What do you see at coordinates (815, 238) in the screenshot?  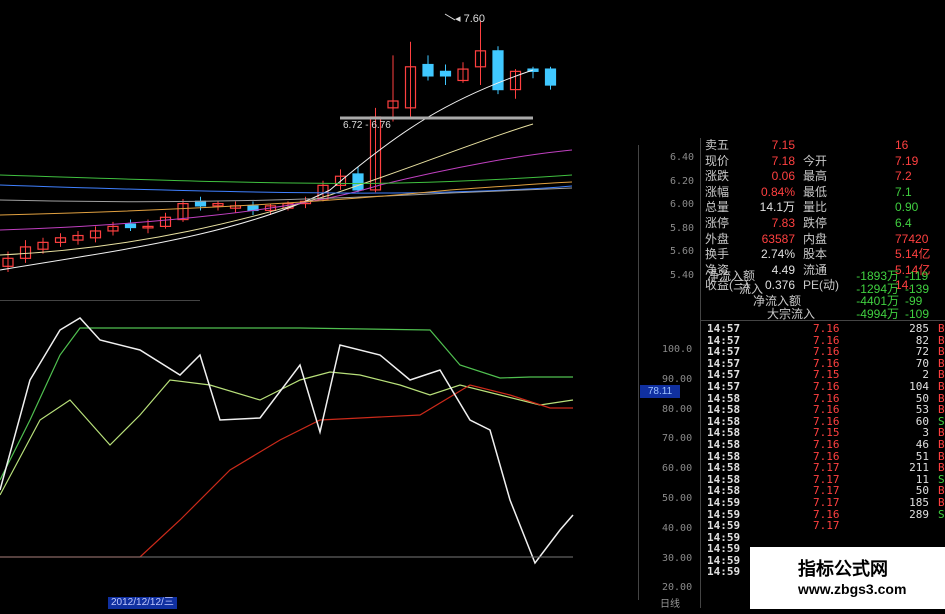 I see `quote-label-2: 内盘` at bounding box center [815, 238].